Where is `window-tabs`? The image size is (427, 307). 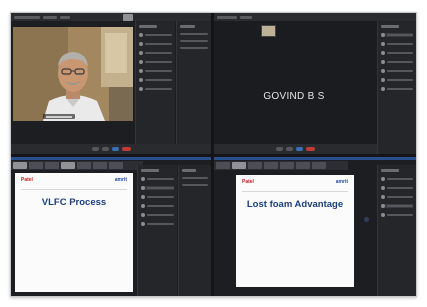
window-tabs is located at coordinates (128, 17).